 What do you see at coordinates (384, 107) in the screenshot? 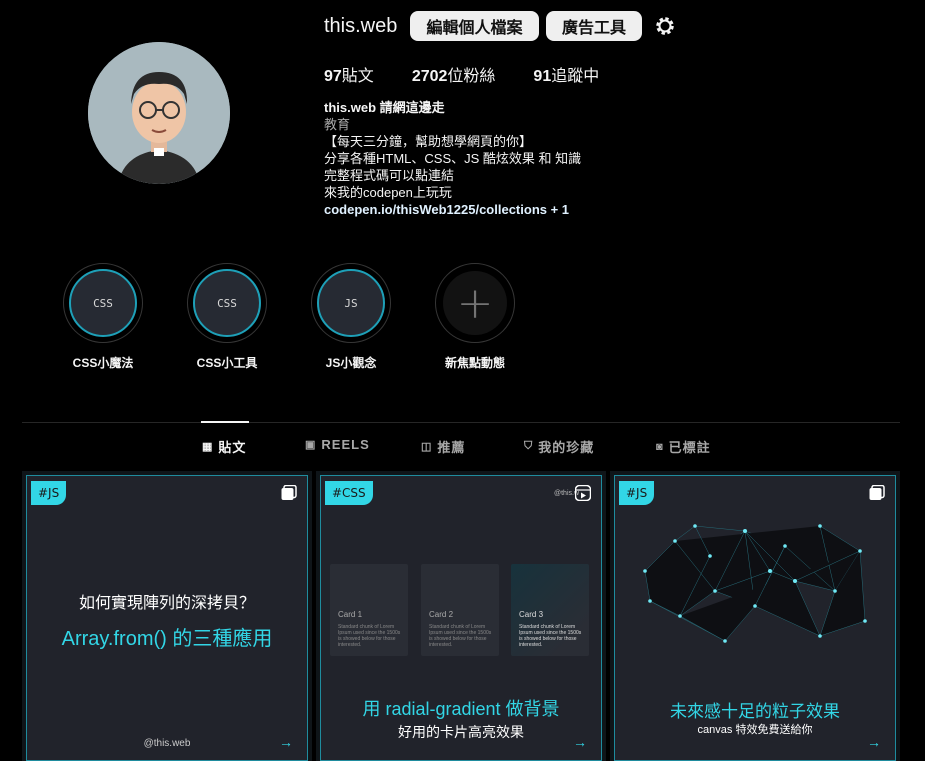
I see `bio-display-name: this.web 請網這邊走` at bounding box center [384, 107].